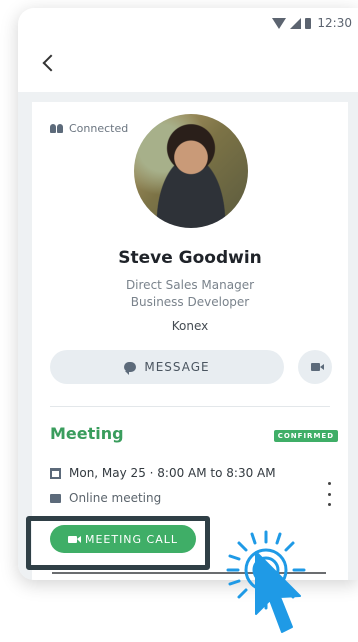  I want to click on meeting-location: Online meeting, so click(115, 498).